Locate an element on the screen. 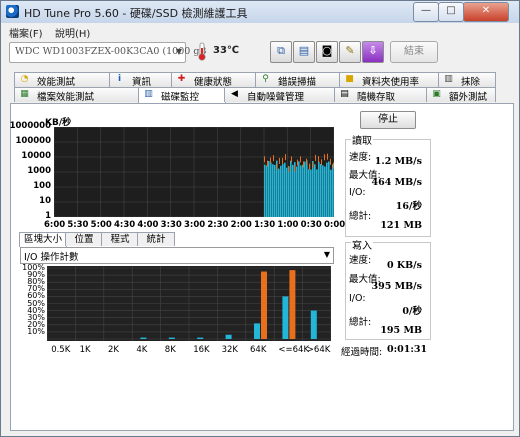  screenshot-button: ◙ is located at coordinates (327, 52).